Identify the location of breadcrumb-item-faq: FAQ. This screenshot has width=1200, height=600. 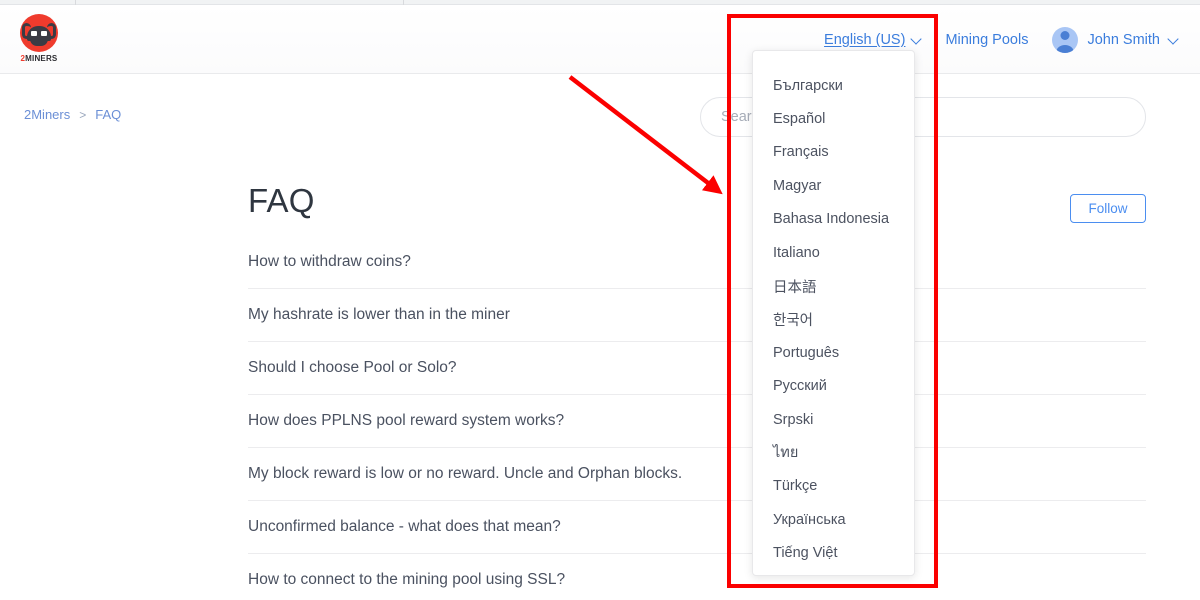
(108, 114).